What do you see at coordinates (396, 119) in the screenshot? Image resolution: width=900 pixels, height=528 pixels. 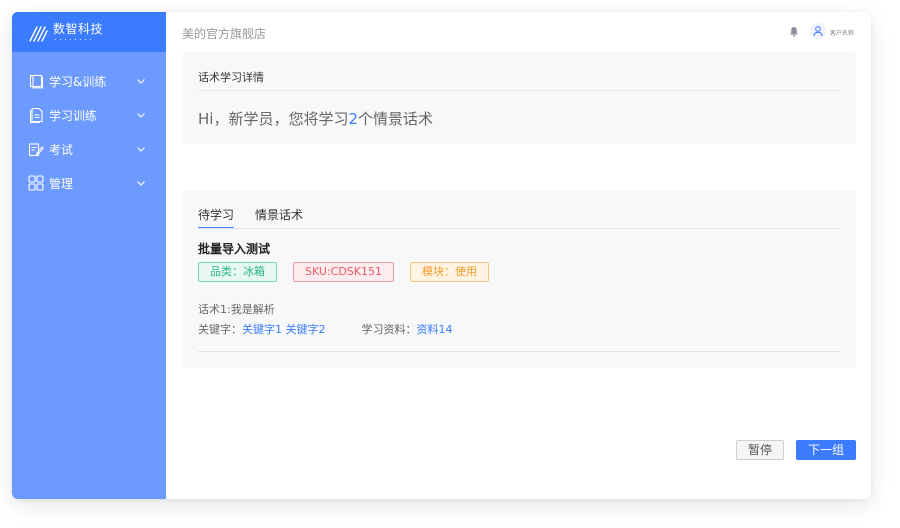 I see `greeting-suffix: 个情景话术` at bounding box center [396, 119].